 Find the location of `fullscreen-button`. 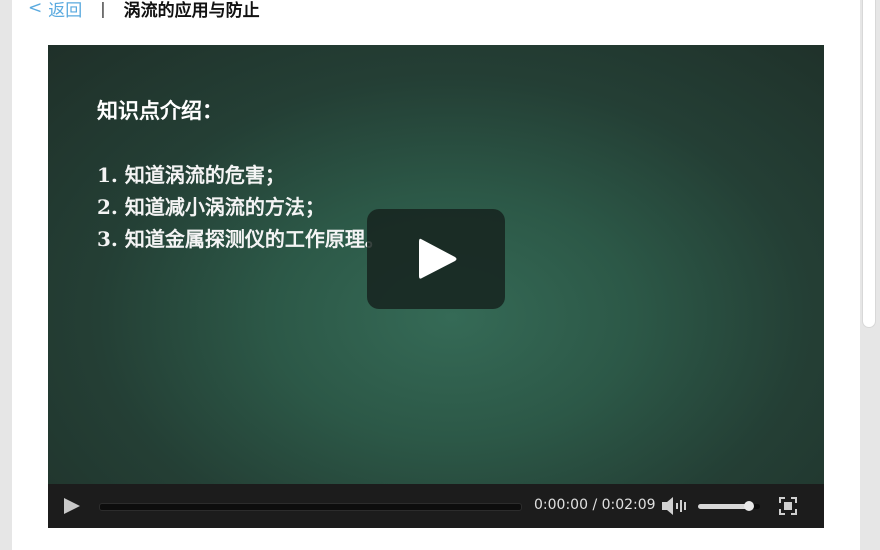

fullscreen-button is located at coordinates (788, 508).